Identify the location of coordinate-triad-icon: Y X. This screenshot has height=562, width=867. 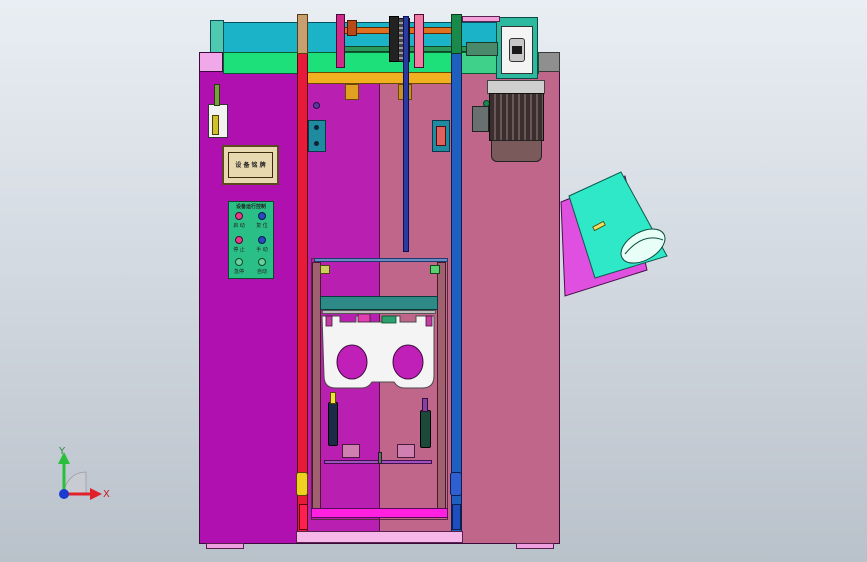
(82, 475).